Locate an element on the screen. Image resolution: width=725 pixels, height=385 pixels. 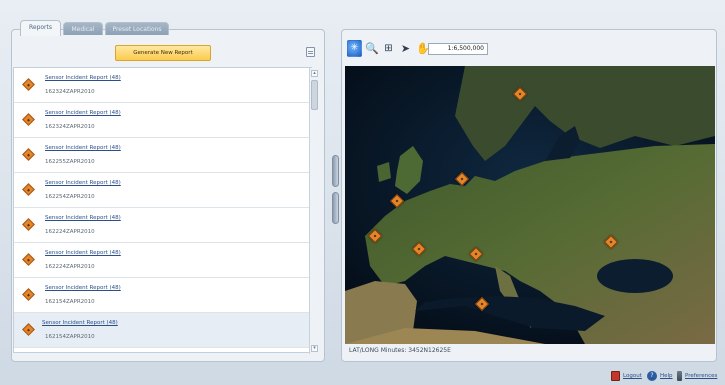
map-toolbar: ✳ 🔍 ⊞ ➤ ✋ is located at coordinates (389, 49).